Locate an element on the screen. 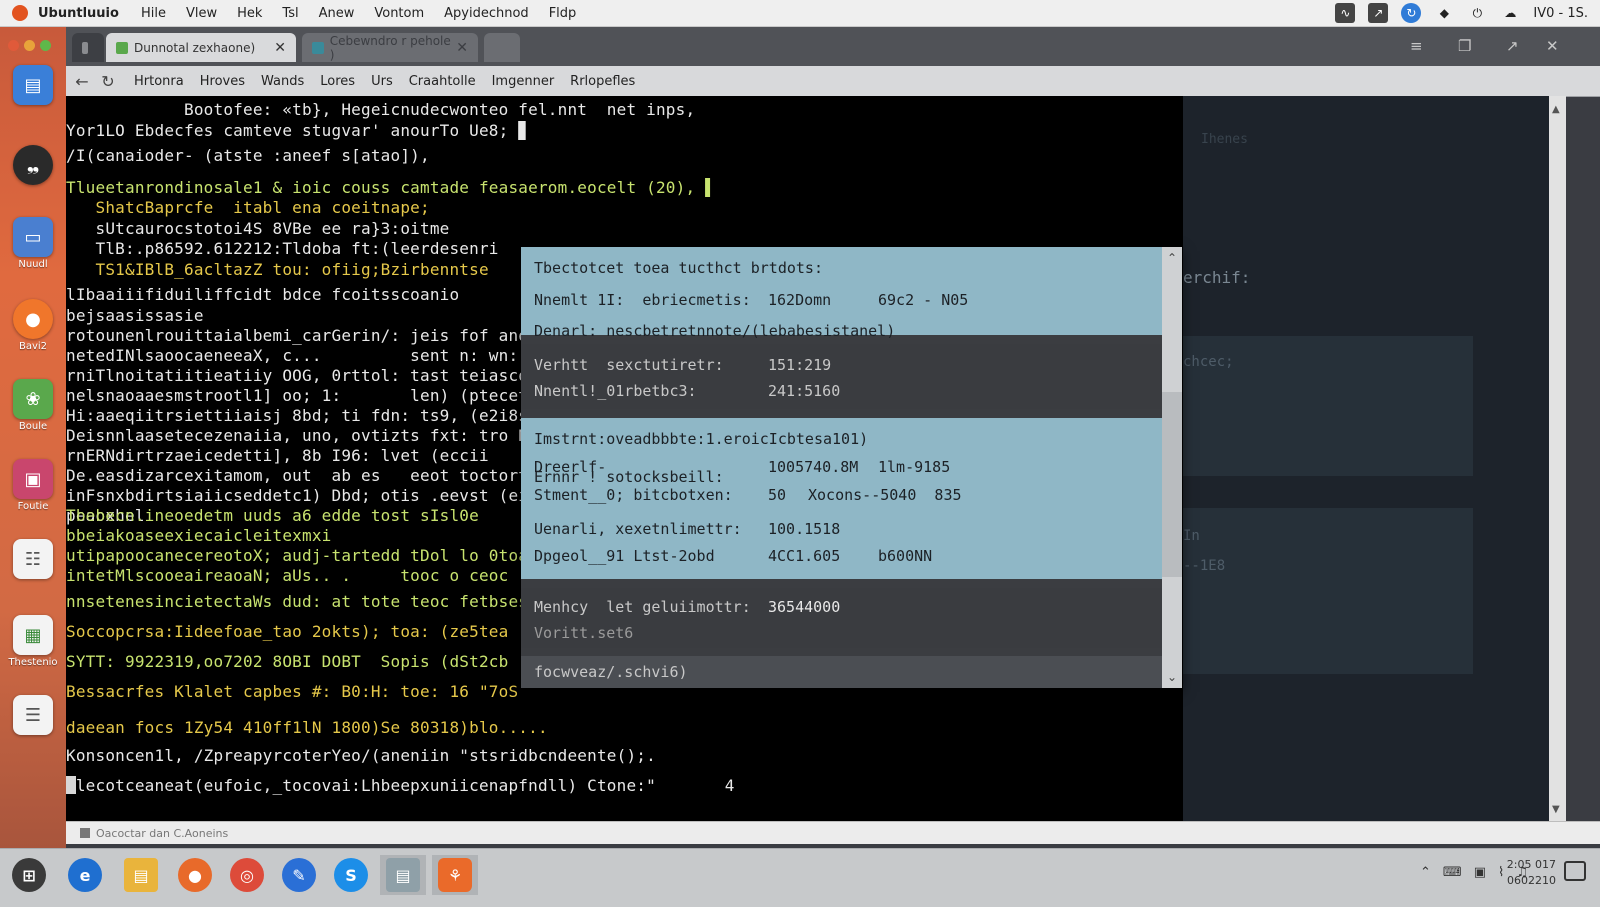 This screenshot has height=907, width=1600. toolbar-item-properties: Rrlopefles is located at coordinates (602, 81).